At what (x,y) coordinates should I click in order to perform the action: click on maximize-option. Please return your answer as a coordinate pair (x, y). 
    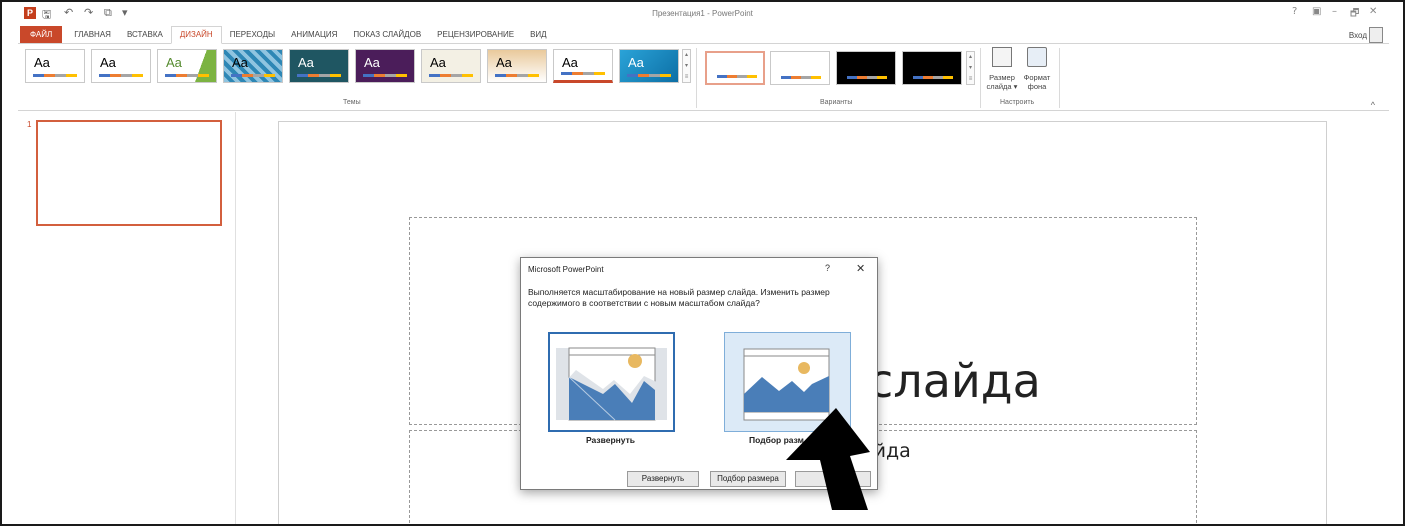
    Looking at the image, I should click on (611, 382).